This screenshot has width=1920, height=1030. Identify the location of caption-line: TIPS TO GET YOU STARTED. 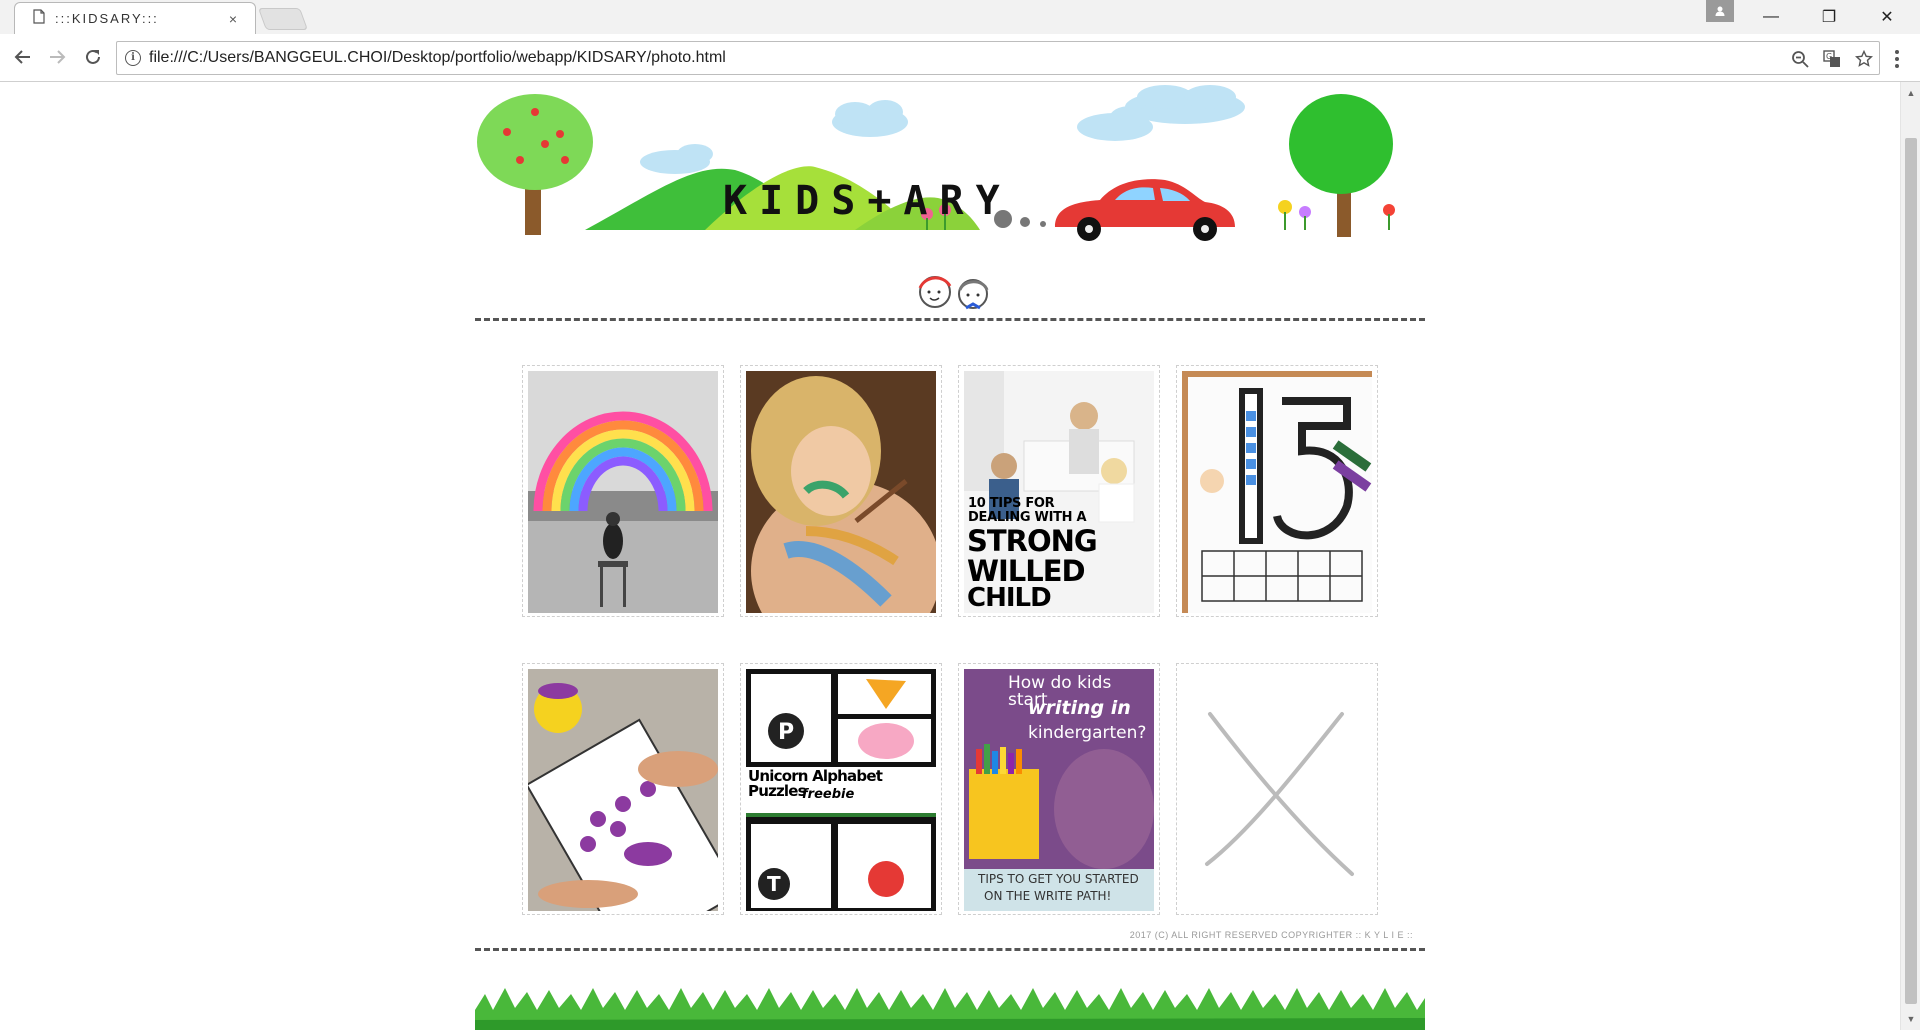
(1058, 879).